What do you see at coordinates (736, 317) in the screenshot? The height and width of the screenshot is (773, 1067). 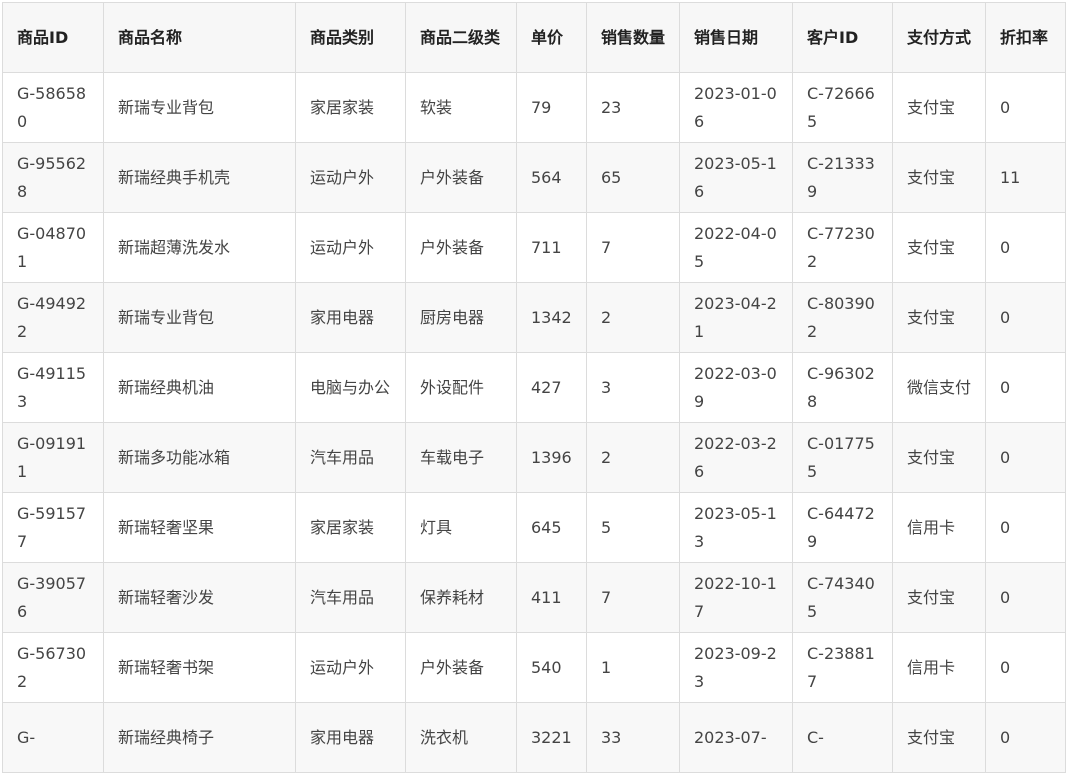 I see `cell-sale-date: 2023-04-21` at bounding box center [736, 317].